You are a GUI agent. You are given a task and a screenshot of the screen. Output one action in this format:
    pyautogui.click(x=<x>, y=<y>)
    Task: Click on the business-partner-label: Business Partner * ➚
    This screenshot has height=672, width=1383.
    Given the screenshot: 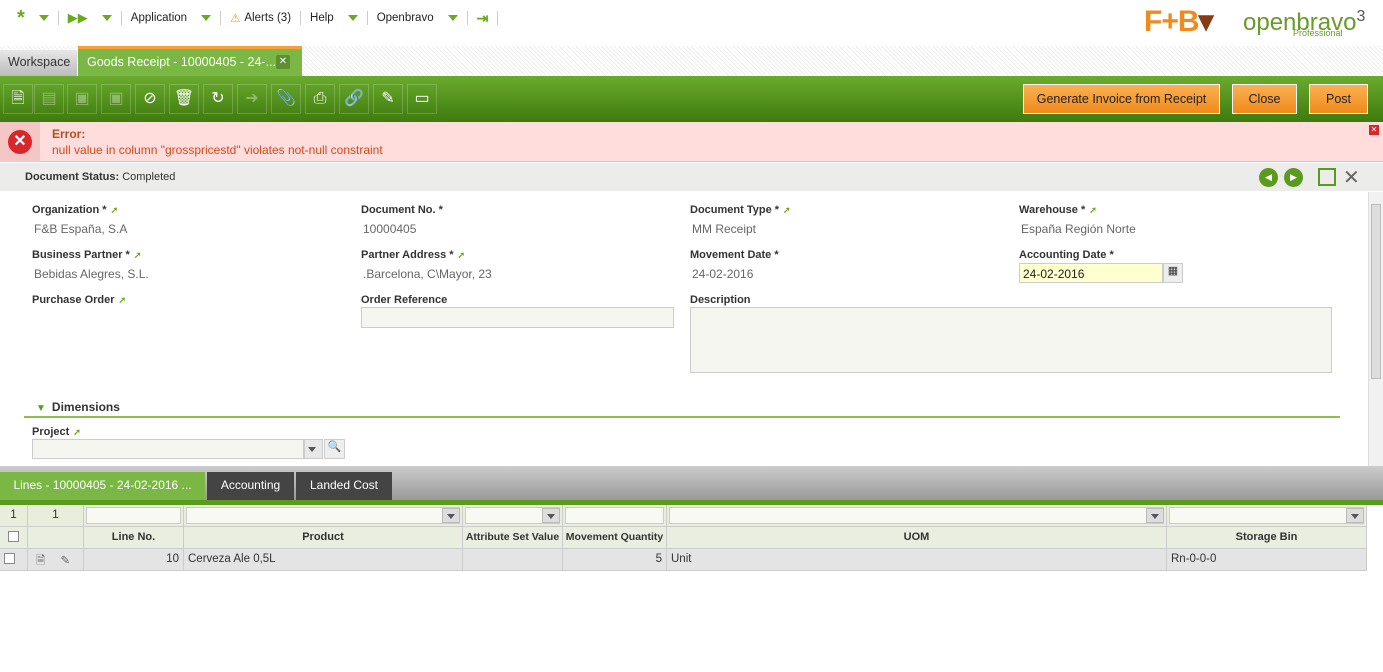 What is the action you would take?
    pyautogui.click(x=87, y=255)
    